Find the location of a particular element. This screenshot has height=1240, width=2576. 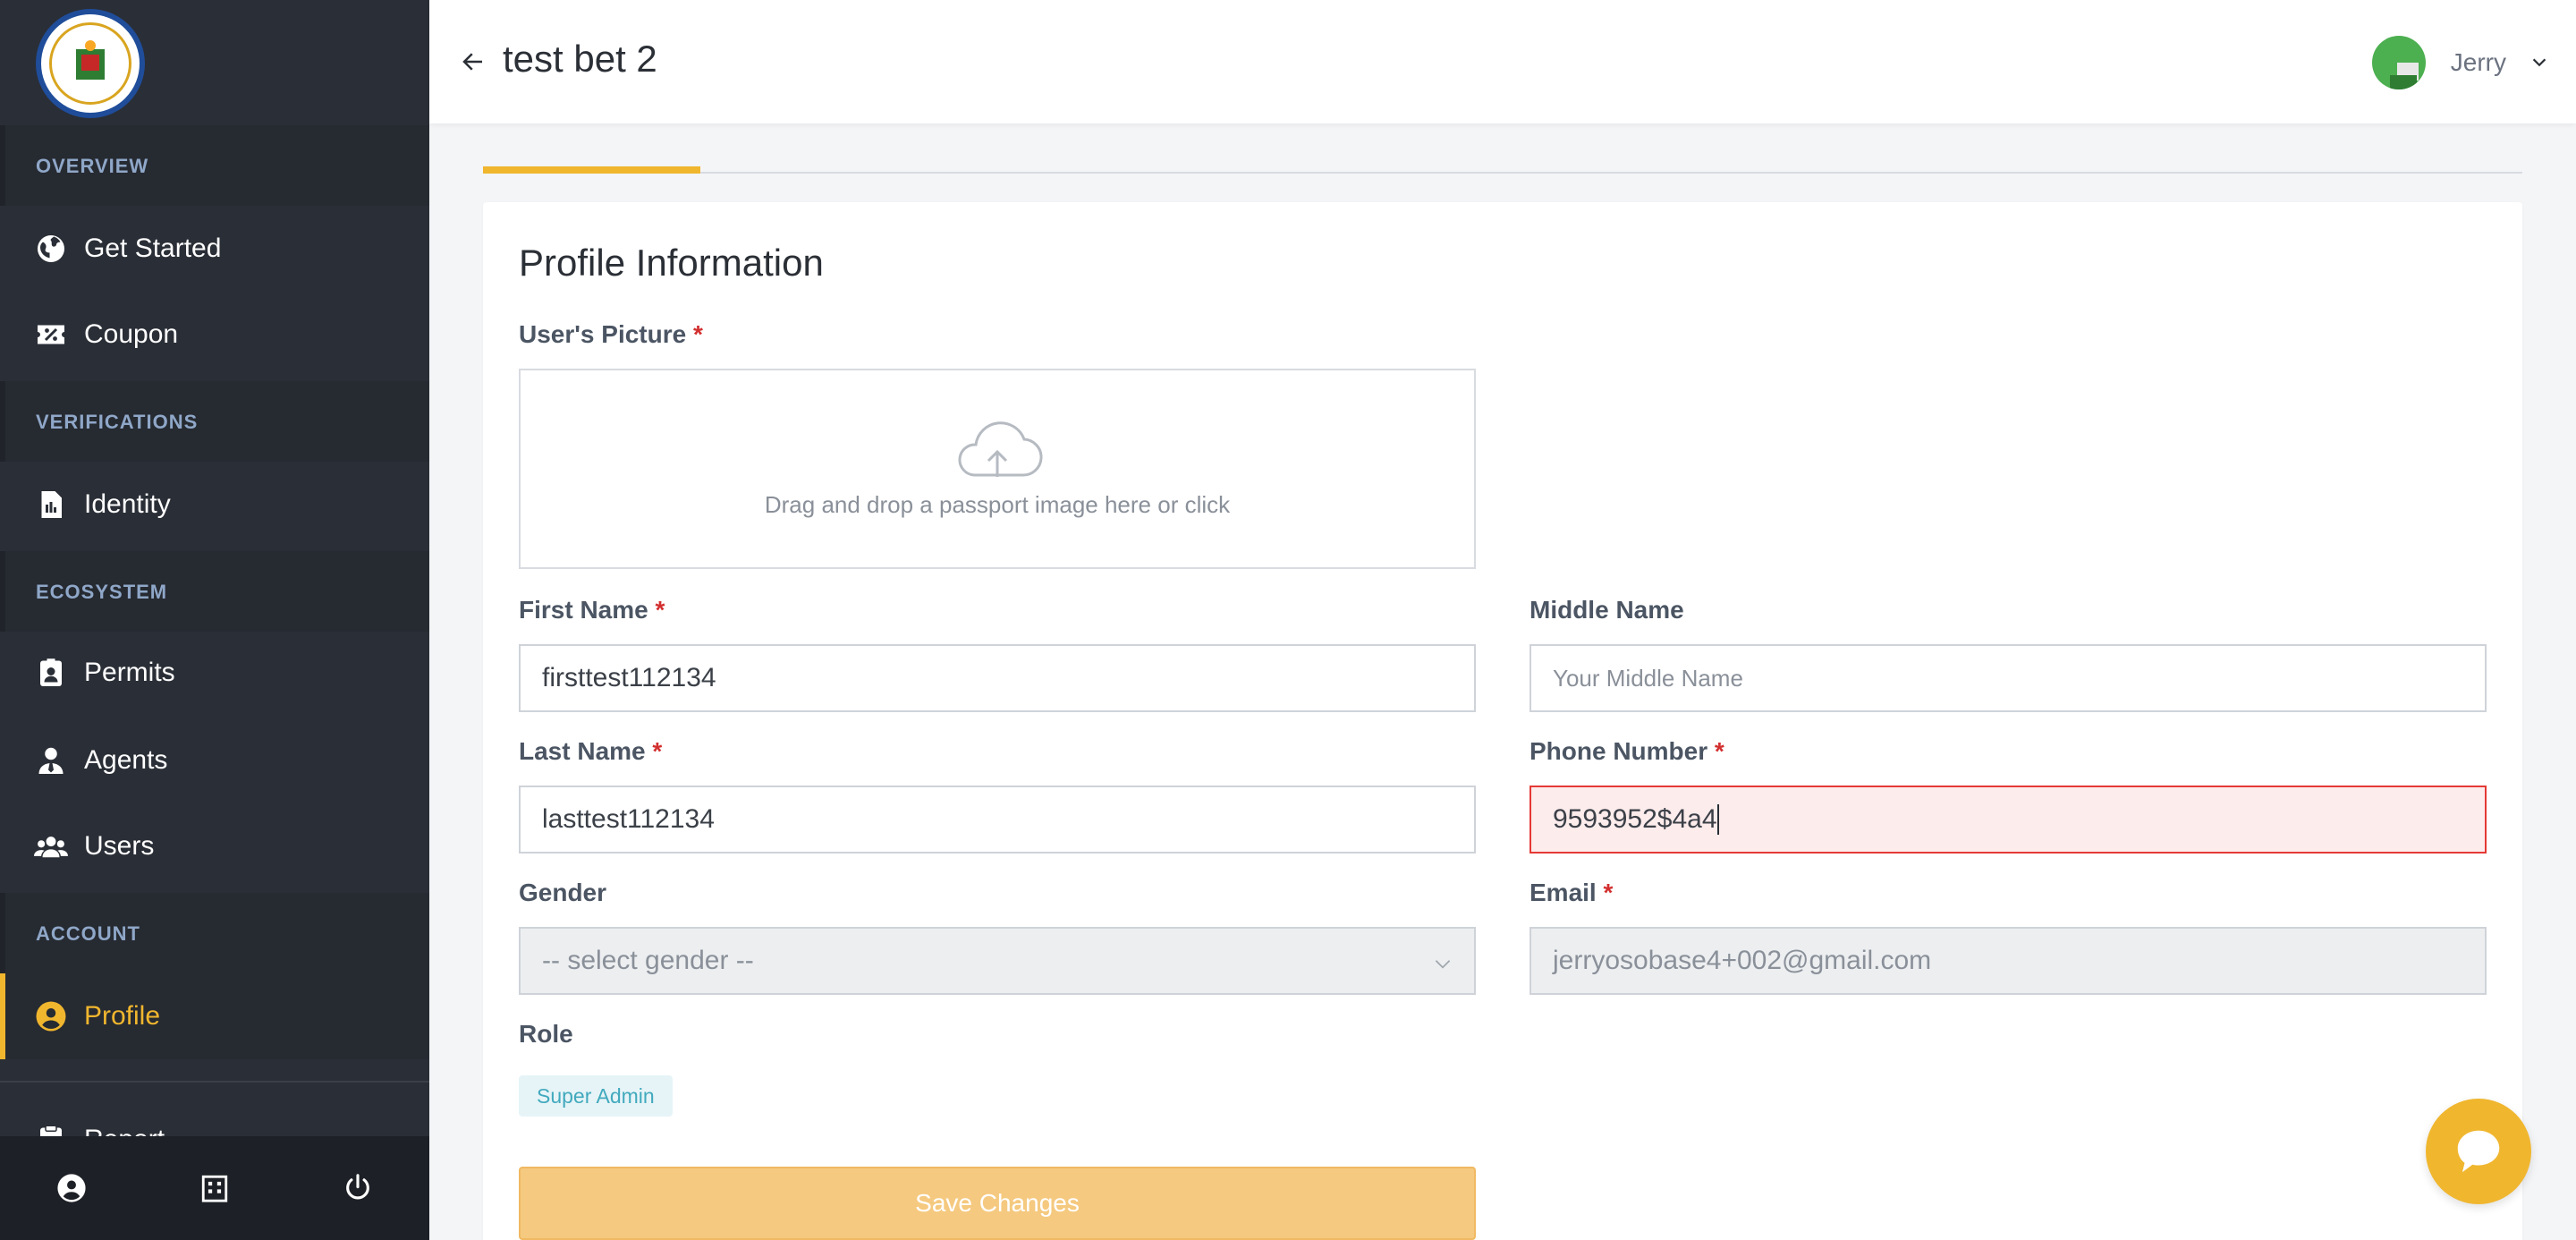

agent-icon is located at coordinates (51, 760).